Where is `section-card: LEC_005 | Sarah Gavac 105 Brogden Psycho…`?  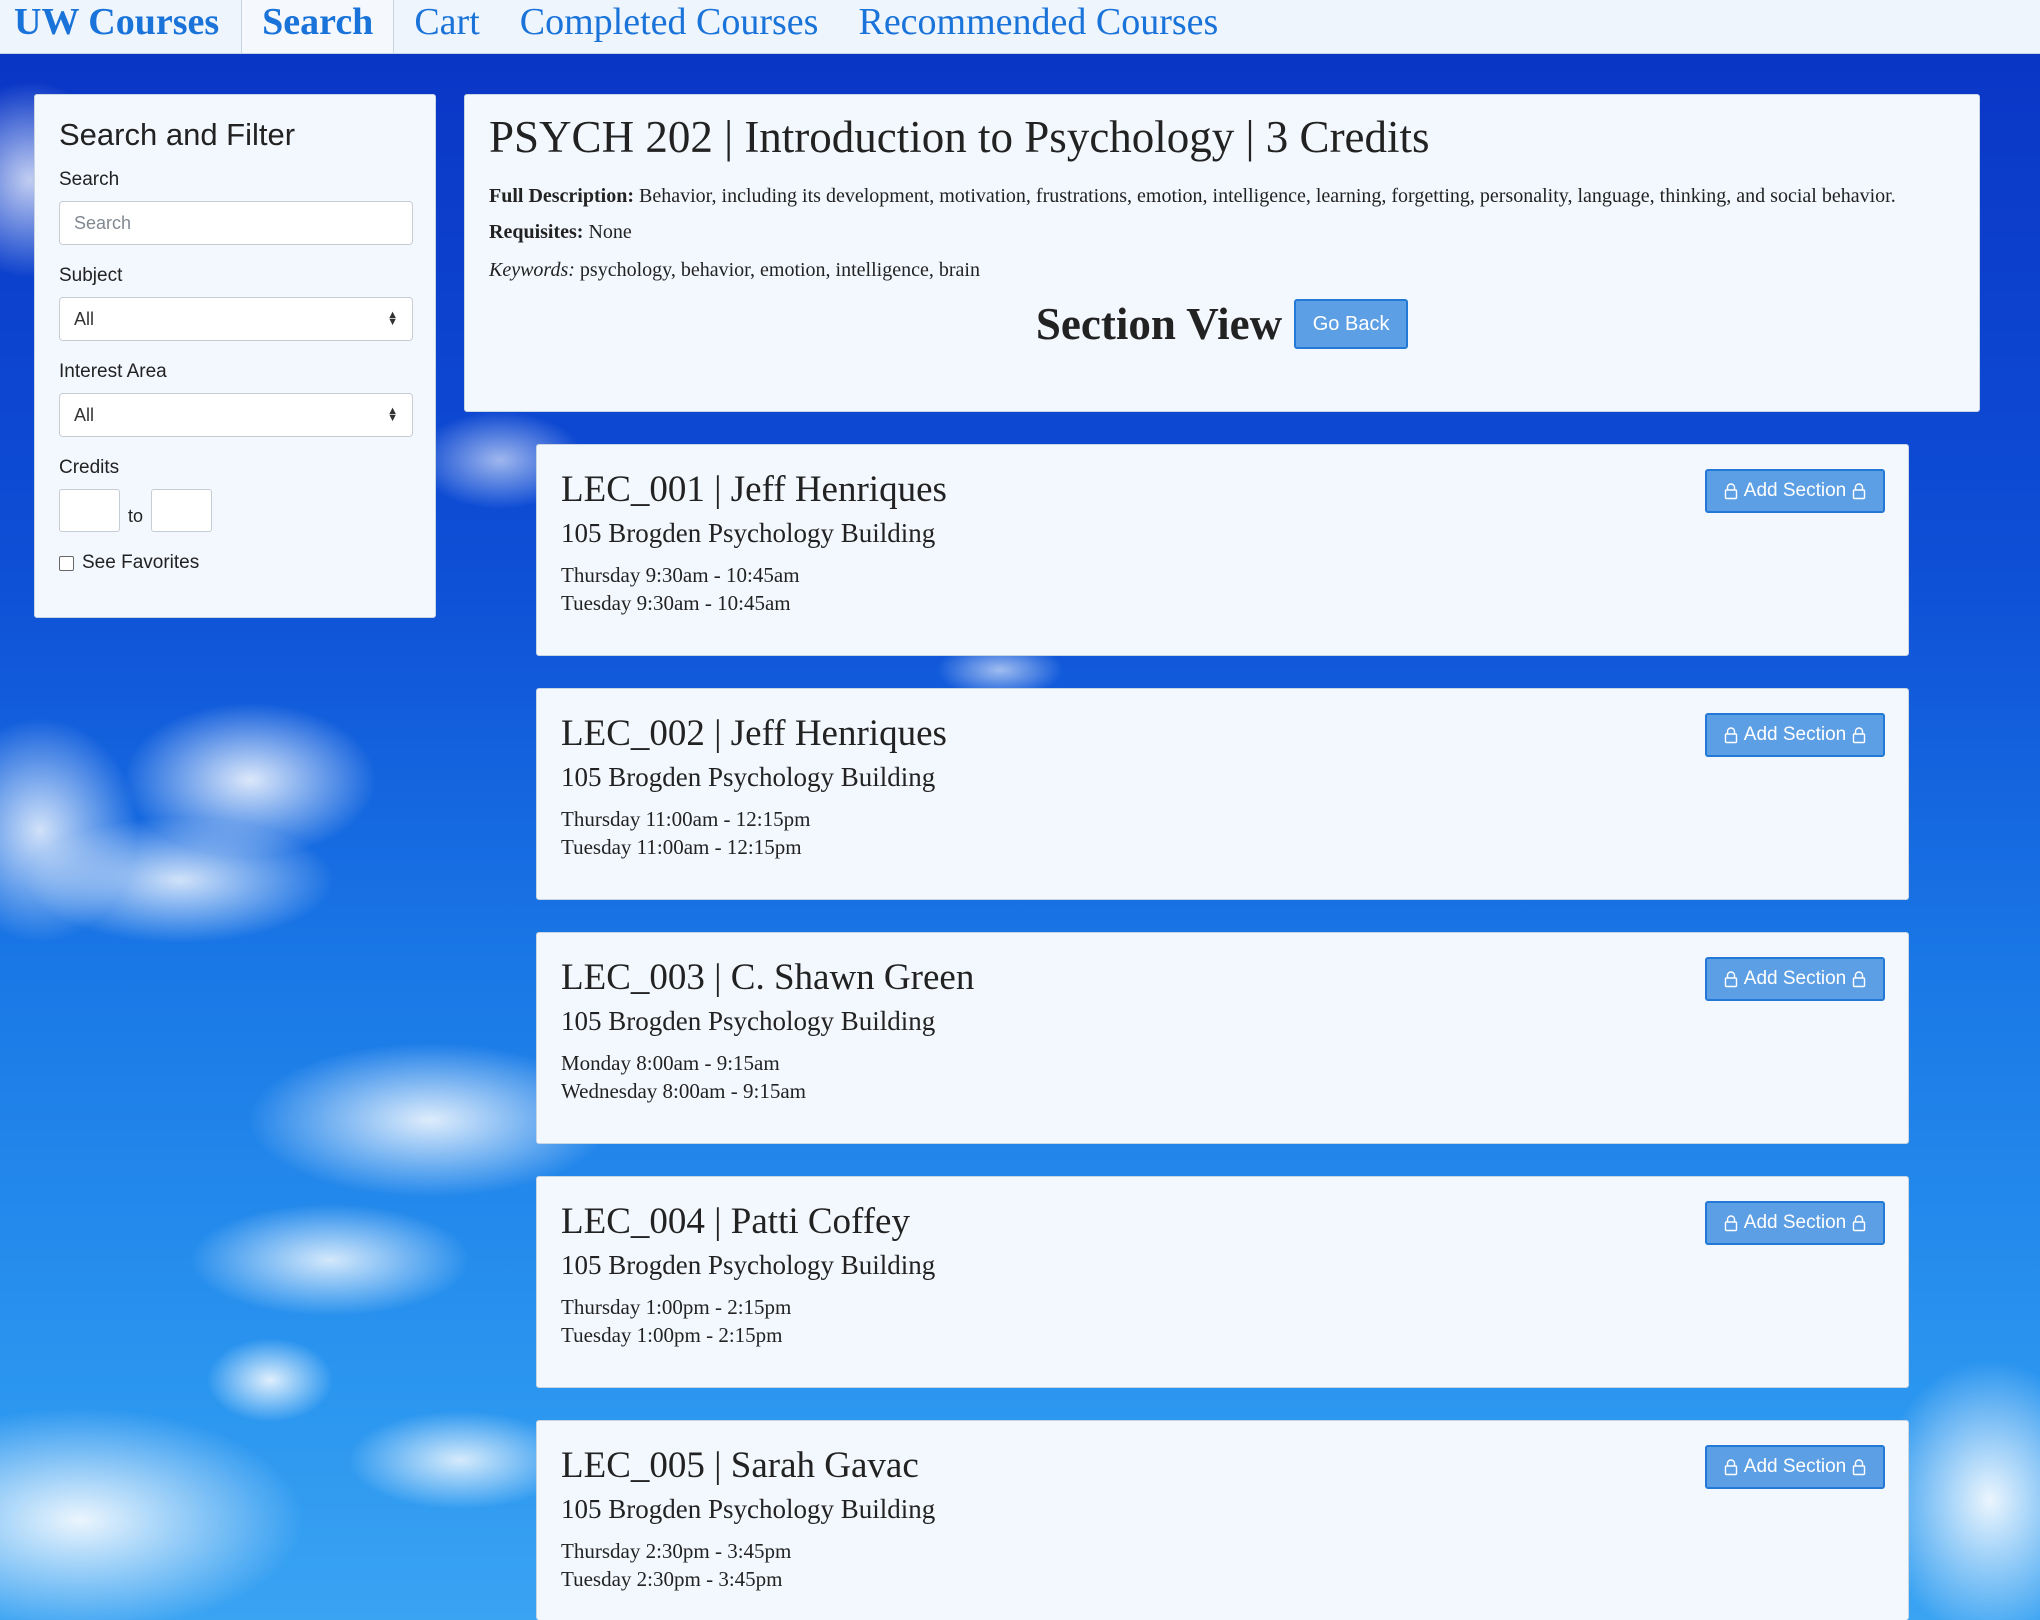
section-card: LEC_005 | Sarah Gavac 105 Brogden Psycho… is located at coordinates (1222, 1520).